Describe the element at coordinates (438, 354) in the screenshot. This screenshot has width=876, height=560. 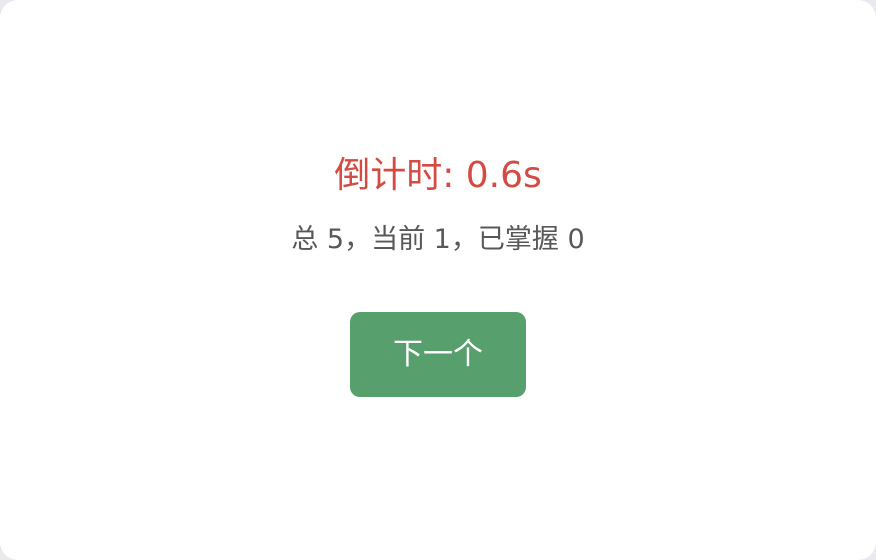
I see `next-button: 下一个` at that location.